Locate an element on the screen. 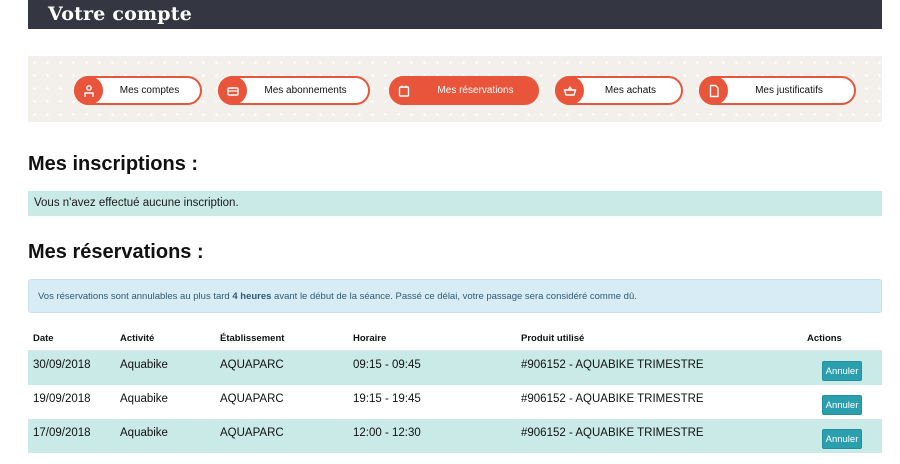 The height and width of the screenshot is (464, 900). column-header-venue: Établissement is located at coordinates (252, 338).